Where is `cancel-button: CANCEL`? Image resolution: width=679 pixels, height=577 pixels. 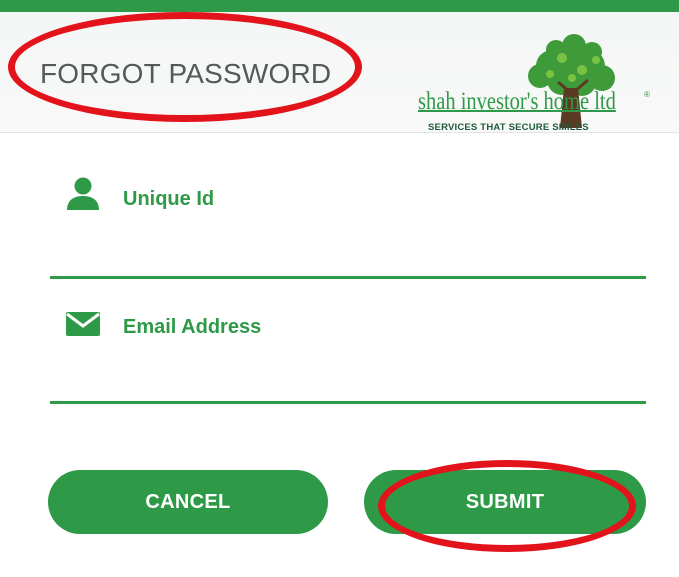 cancel-button: CANCEL is located at coordinates (188, 502).